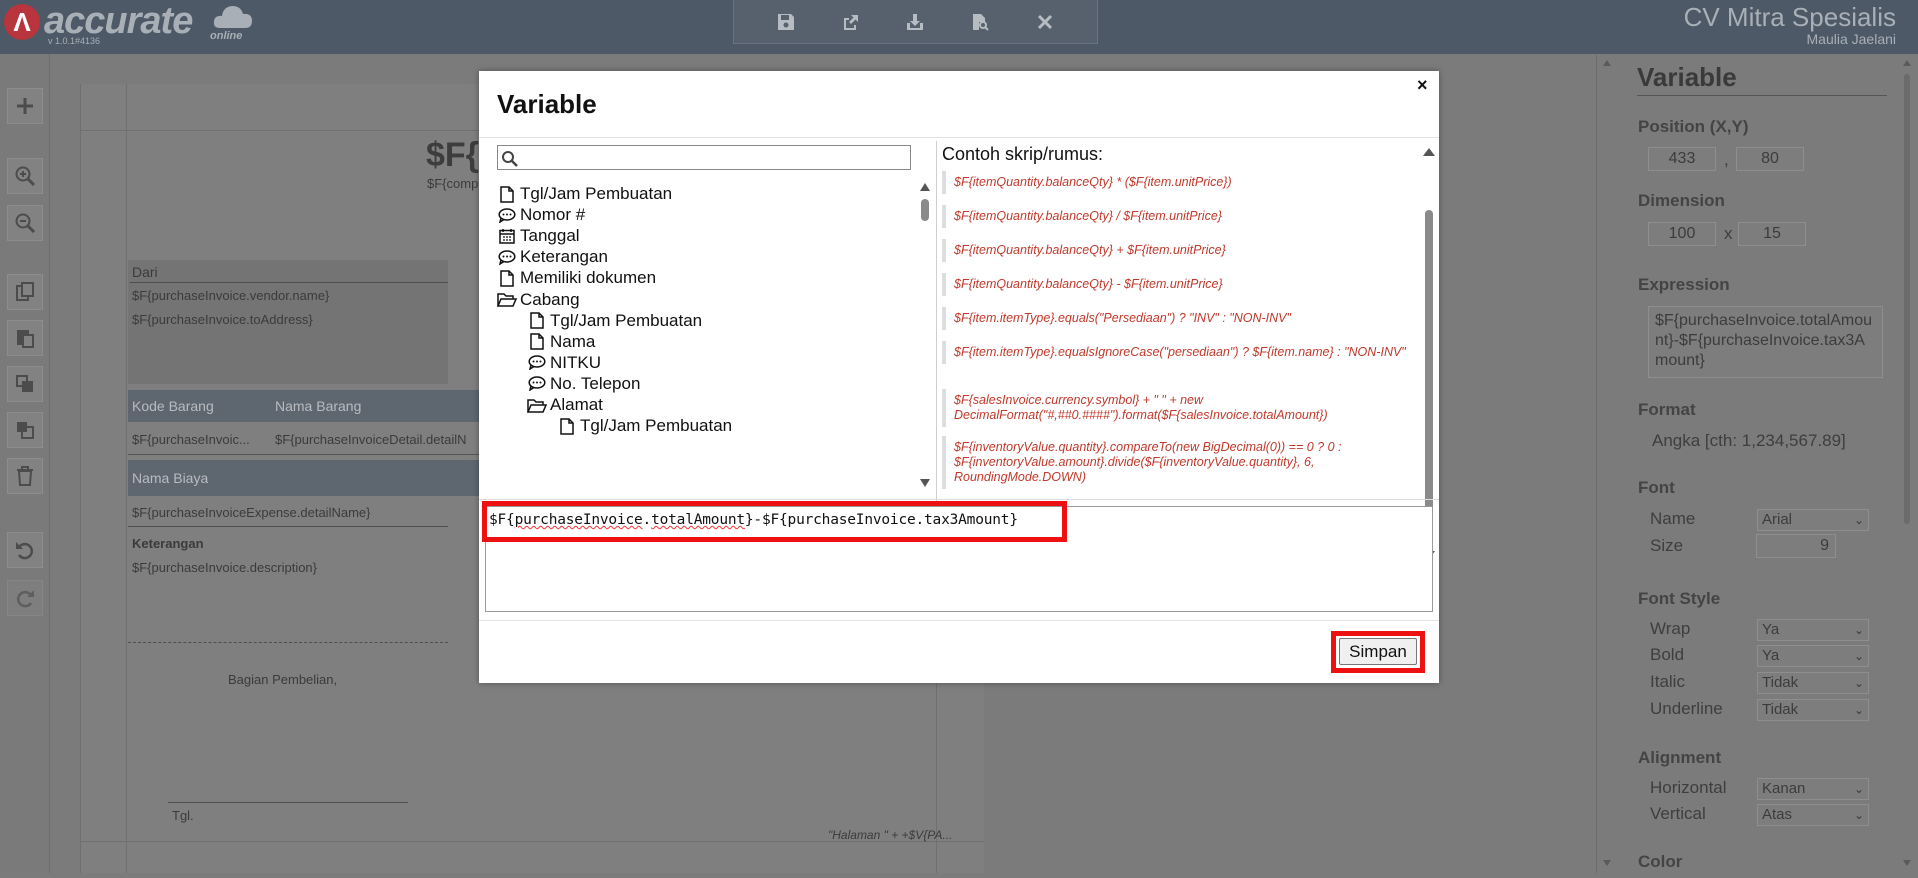  I want to click on horizontal-value: Kanan, so click(1784, 788).